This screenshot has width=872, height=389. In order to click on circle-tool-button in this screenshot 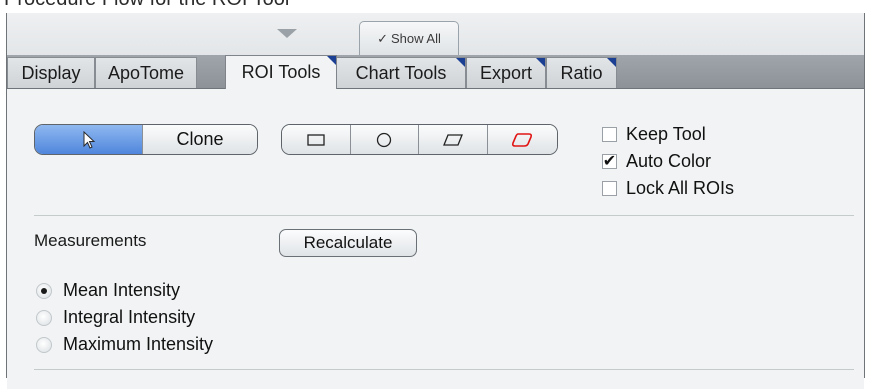, I will do `click(384, 139)`.